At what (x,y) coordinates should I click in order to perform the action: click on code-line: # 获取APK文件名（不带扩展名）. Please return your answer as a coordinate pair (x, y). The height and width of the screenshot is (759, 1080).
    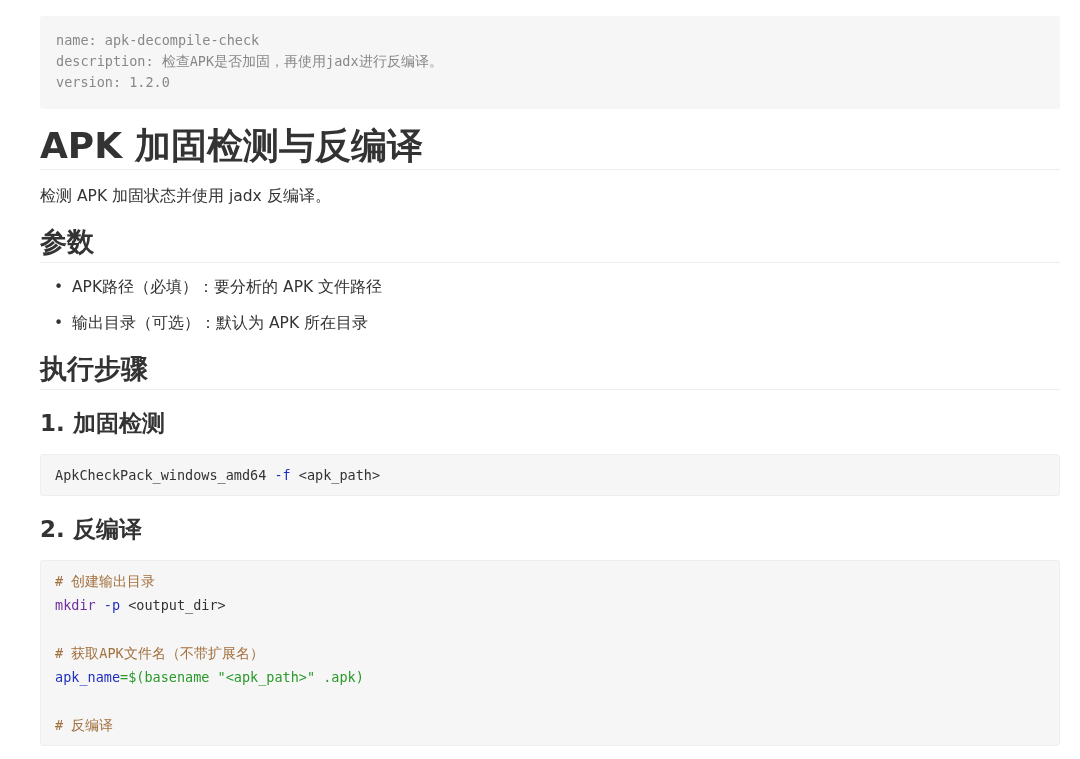
    Looking at the image, I should click on (160, 653).